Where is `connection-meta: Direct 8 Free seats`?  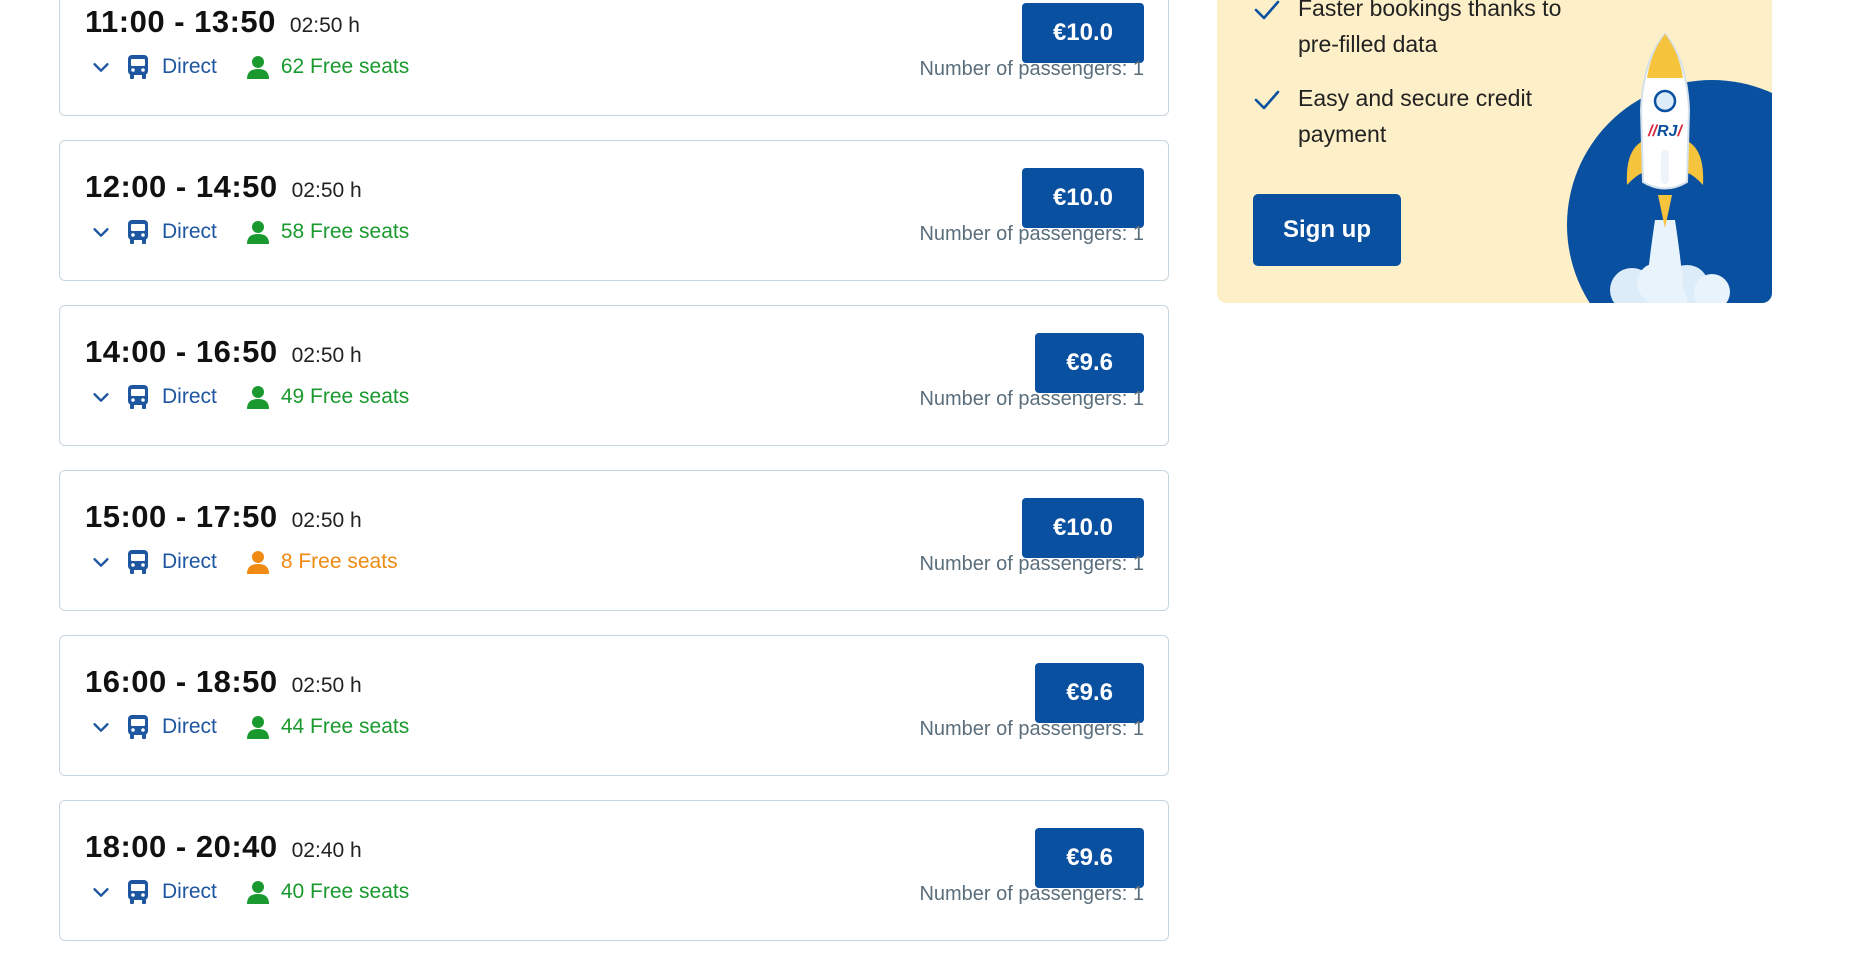 connection-meta: Direct 8 Free seats is located at coordinates (244, 562).